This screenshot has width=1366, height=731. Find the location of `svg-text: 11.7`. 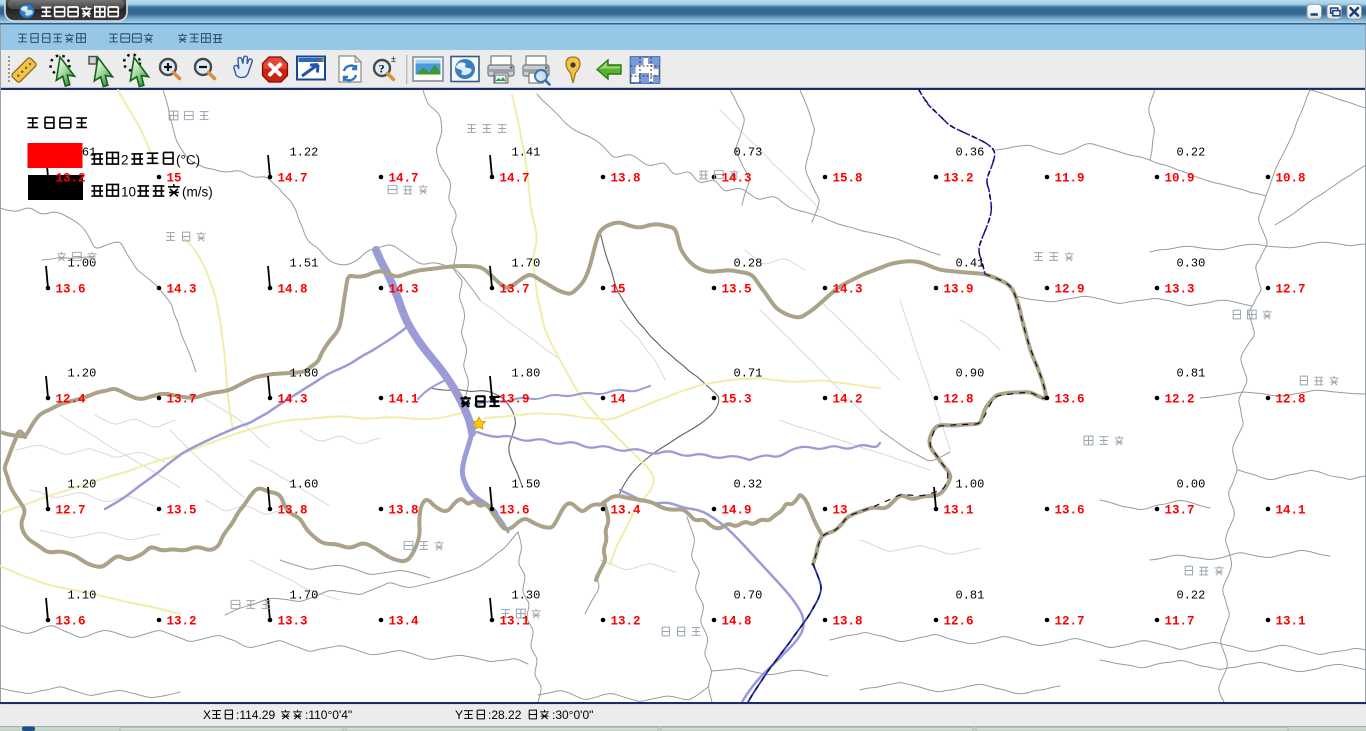

svg-text: 11.7 is located at coordinates (1180, 622).